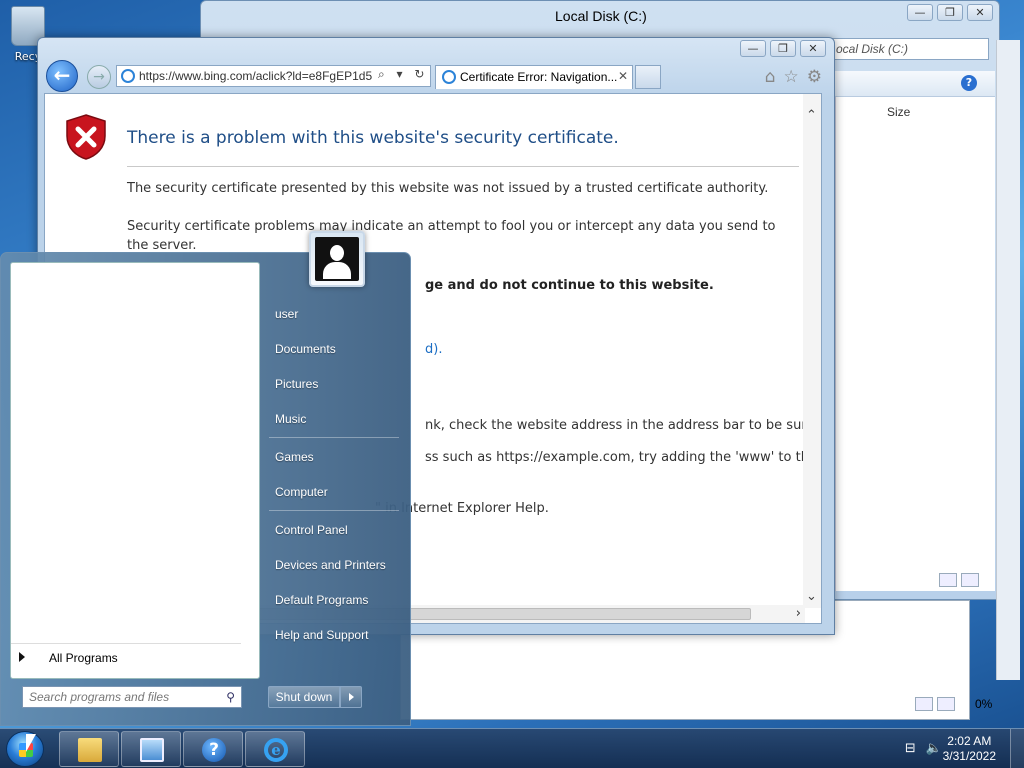 This screenshot has width=1024, height=768. I want to click on folder-icon, so click(90, 750).